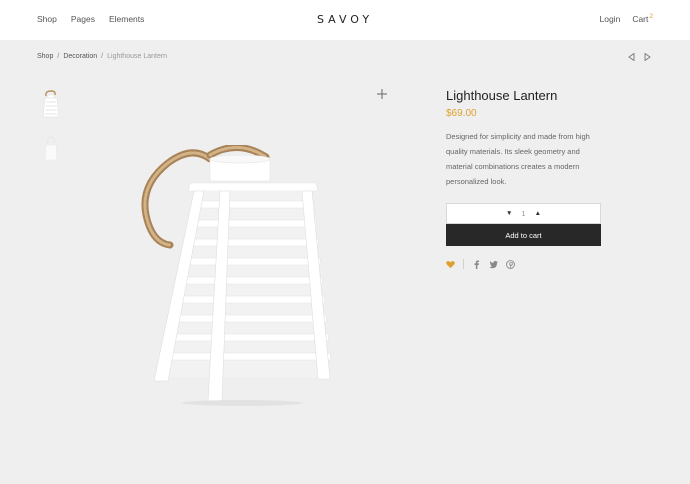  Describe the element at coordinates (463, 264) in the screenshot. I see `share-divider` at that location.